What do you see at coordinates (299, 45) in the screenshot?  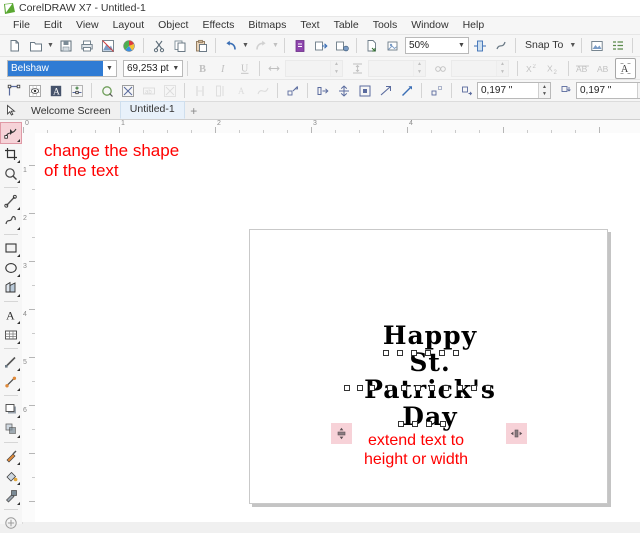 I see `import-button` at bounding box center [299, 45].